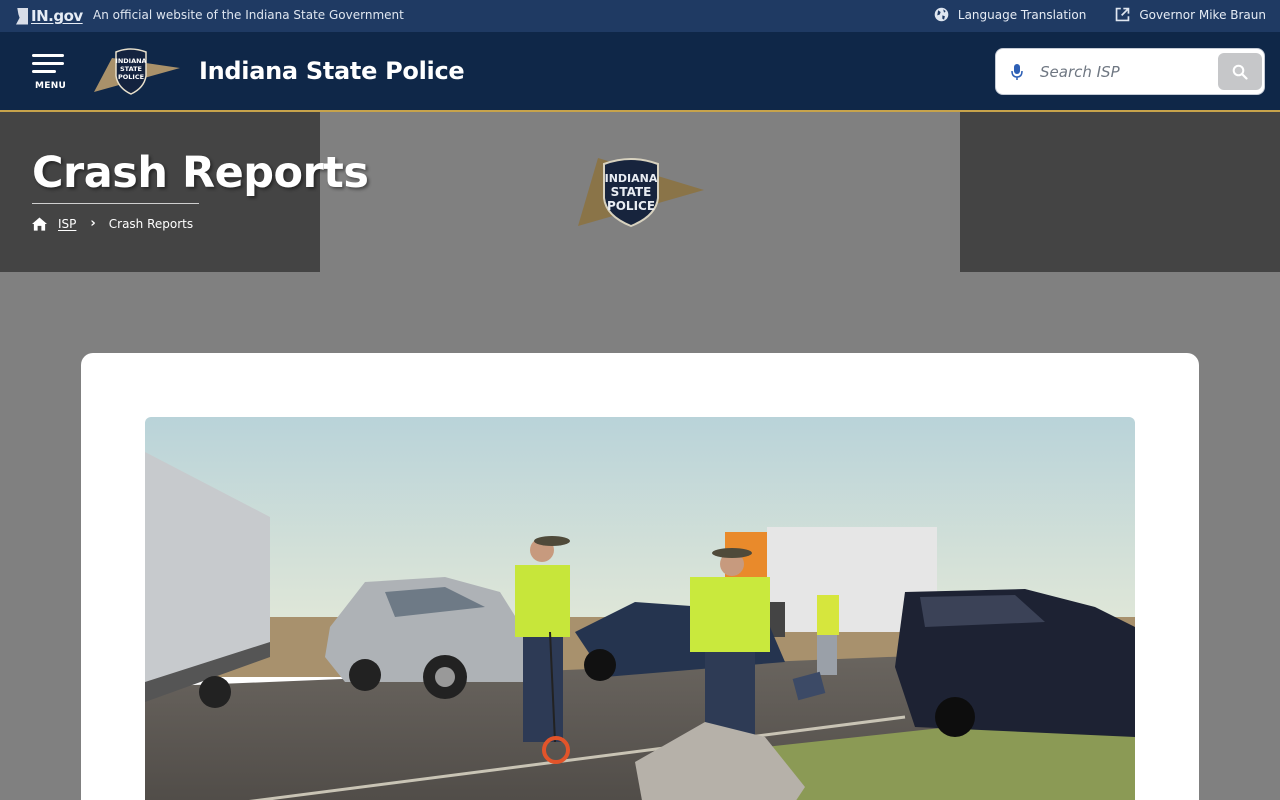 The image size is (1280, 800). I want to click on governor-link: Governor Mike Braun, so click(1190, 14).